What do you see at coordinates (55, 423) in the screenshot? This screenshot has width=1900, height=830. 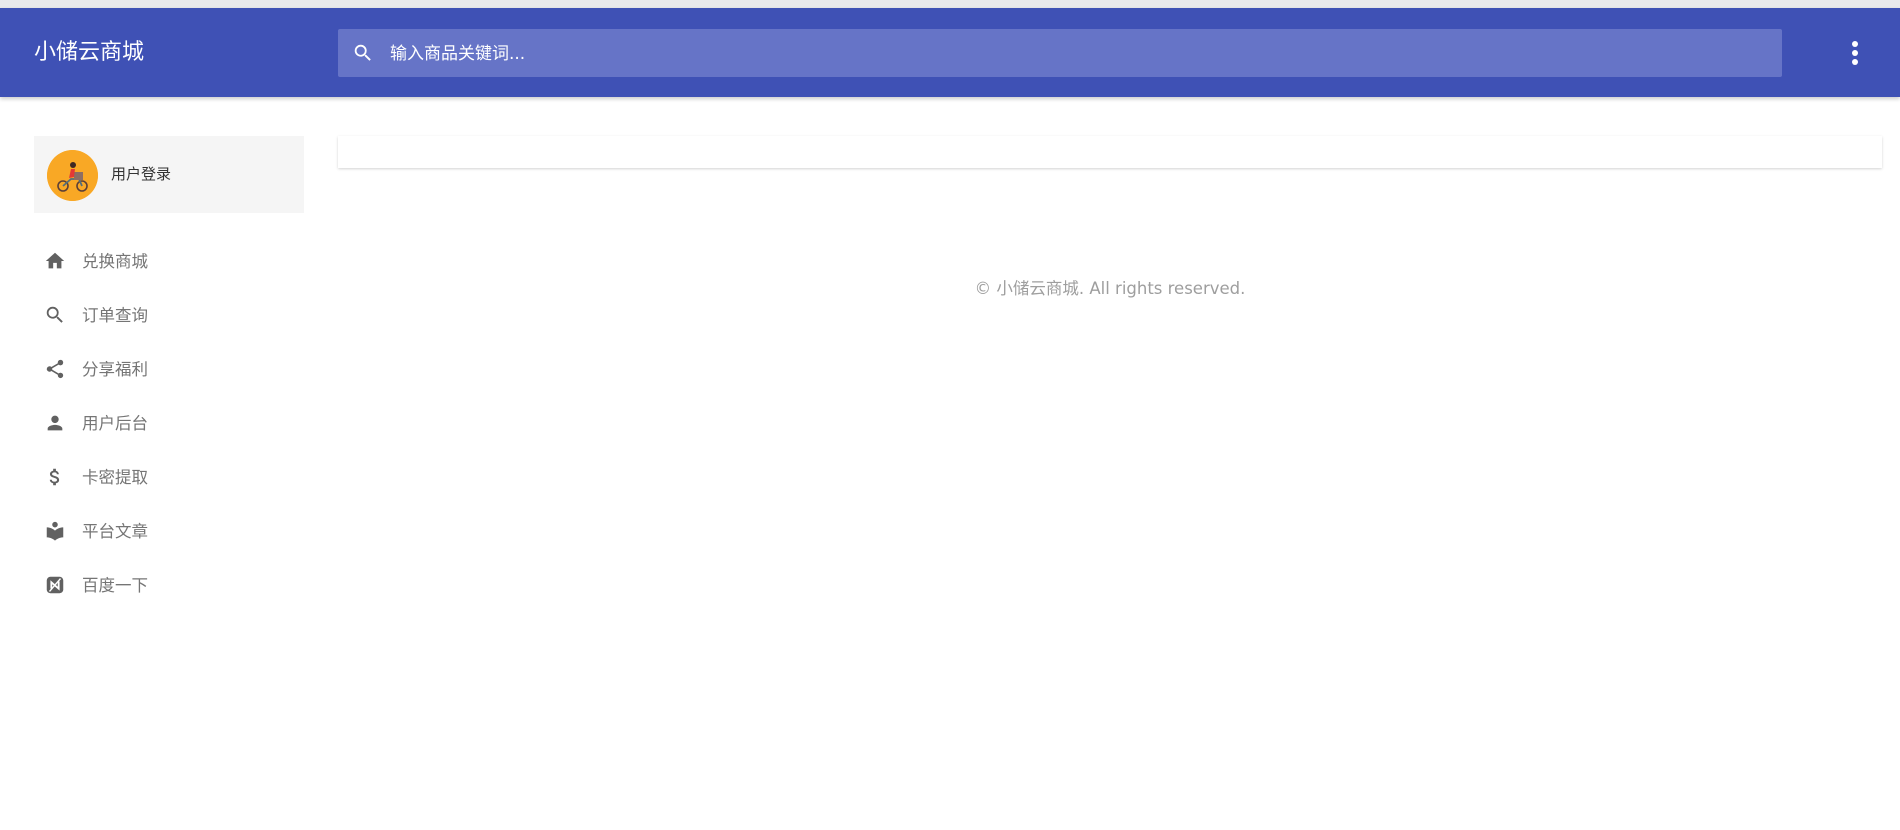 I see `person-icon` at bounding box center [55, 423].